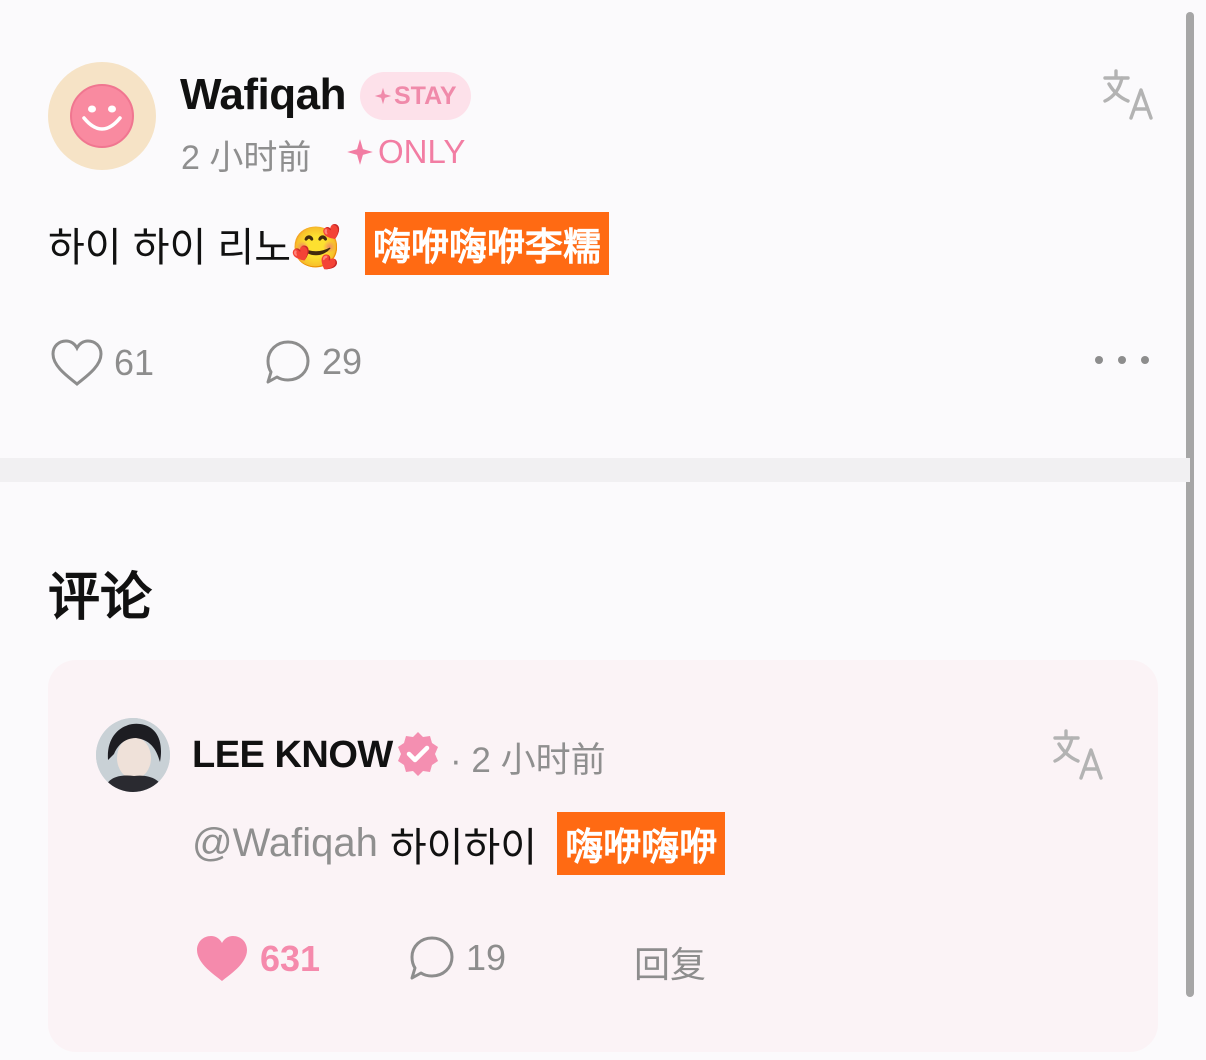 The height and width of the screenshot is (1060, 1206). What do you see at coordinates (528, 760) in the screenshot?
I see `comment-time: · 2 小时前` at bounding box center [528, 760].